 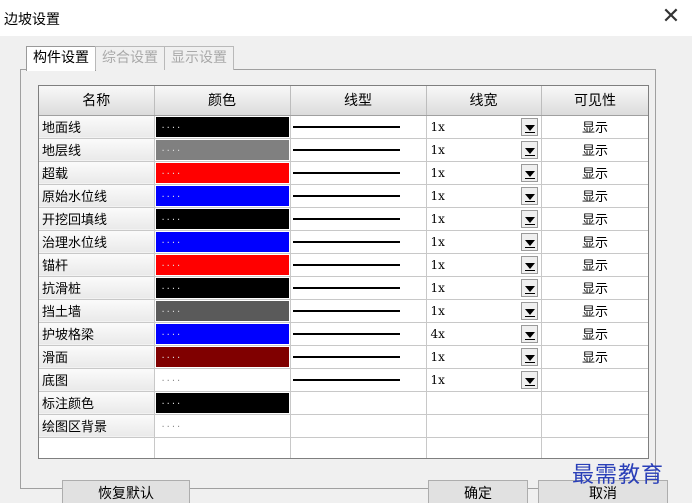 What do you see at coordinates (343, 447) in the screenshot?
I see `empty-row` at bounding box center [343, 447].